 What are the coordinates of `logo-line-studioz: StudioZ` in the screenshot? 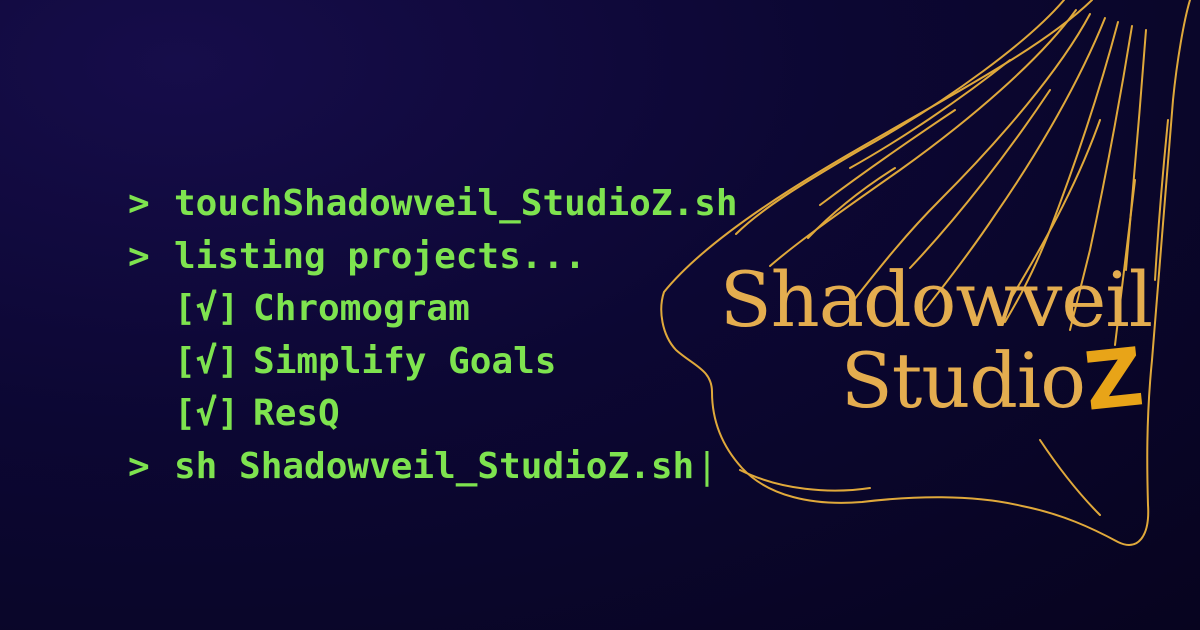 It's located at (936, 379).